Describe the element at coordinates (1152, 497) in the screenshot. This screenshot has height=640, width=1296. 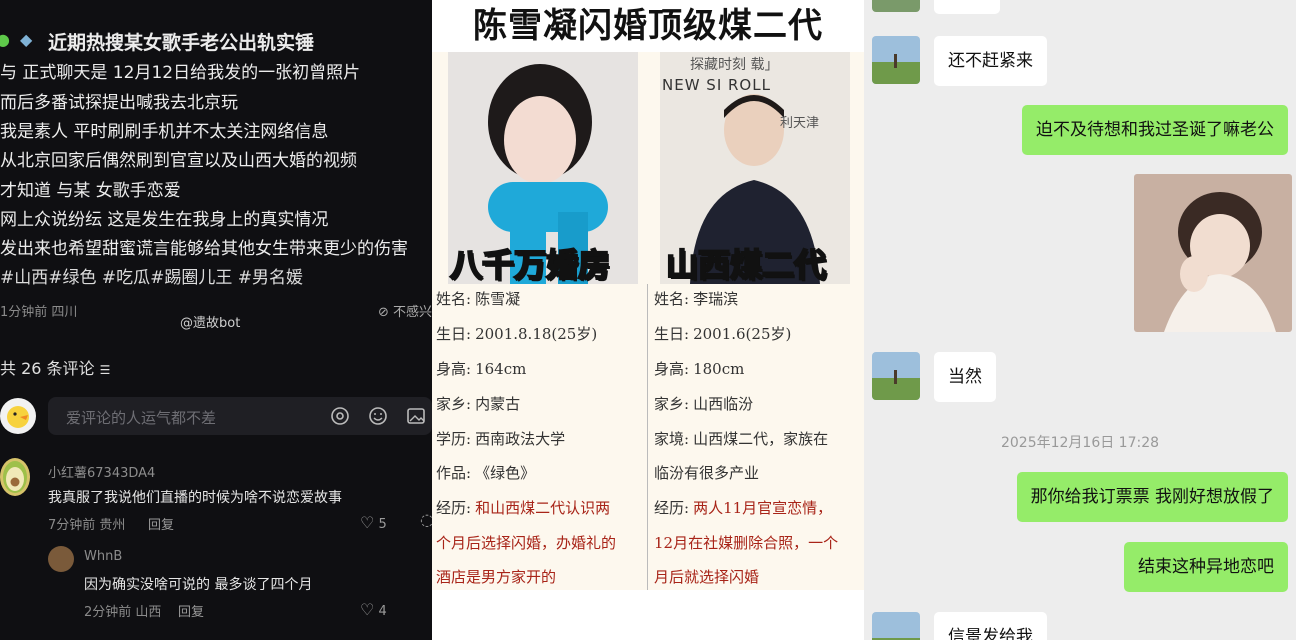
I see `message-bubble-out: 那你给我订票票 我刚好想放假了` at that location.